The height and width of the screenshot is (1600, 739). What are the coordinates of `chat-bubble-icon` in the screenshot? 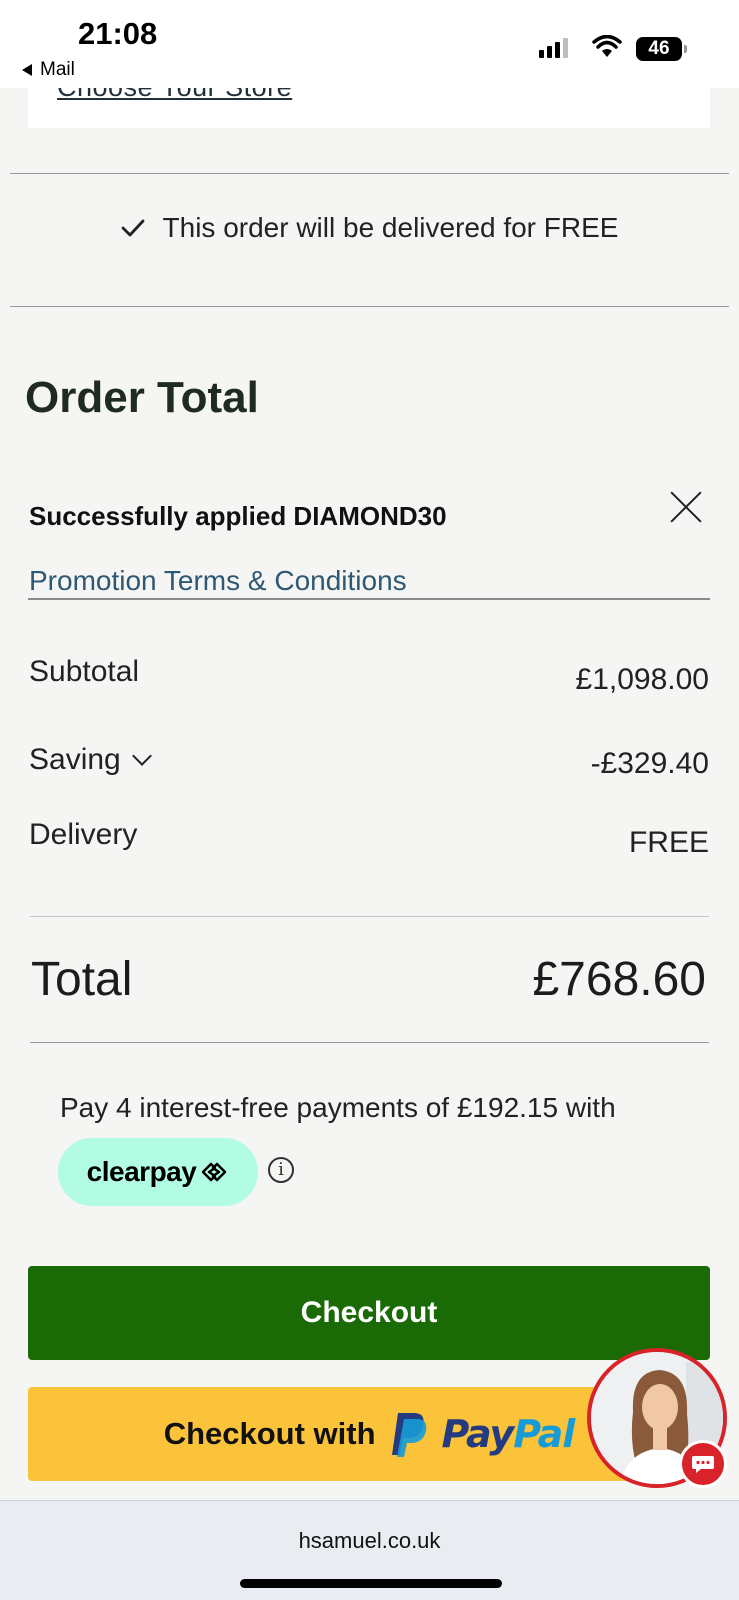 It's located at (703, 1464).